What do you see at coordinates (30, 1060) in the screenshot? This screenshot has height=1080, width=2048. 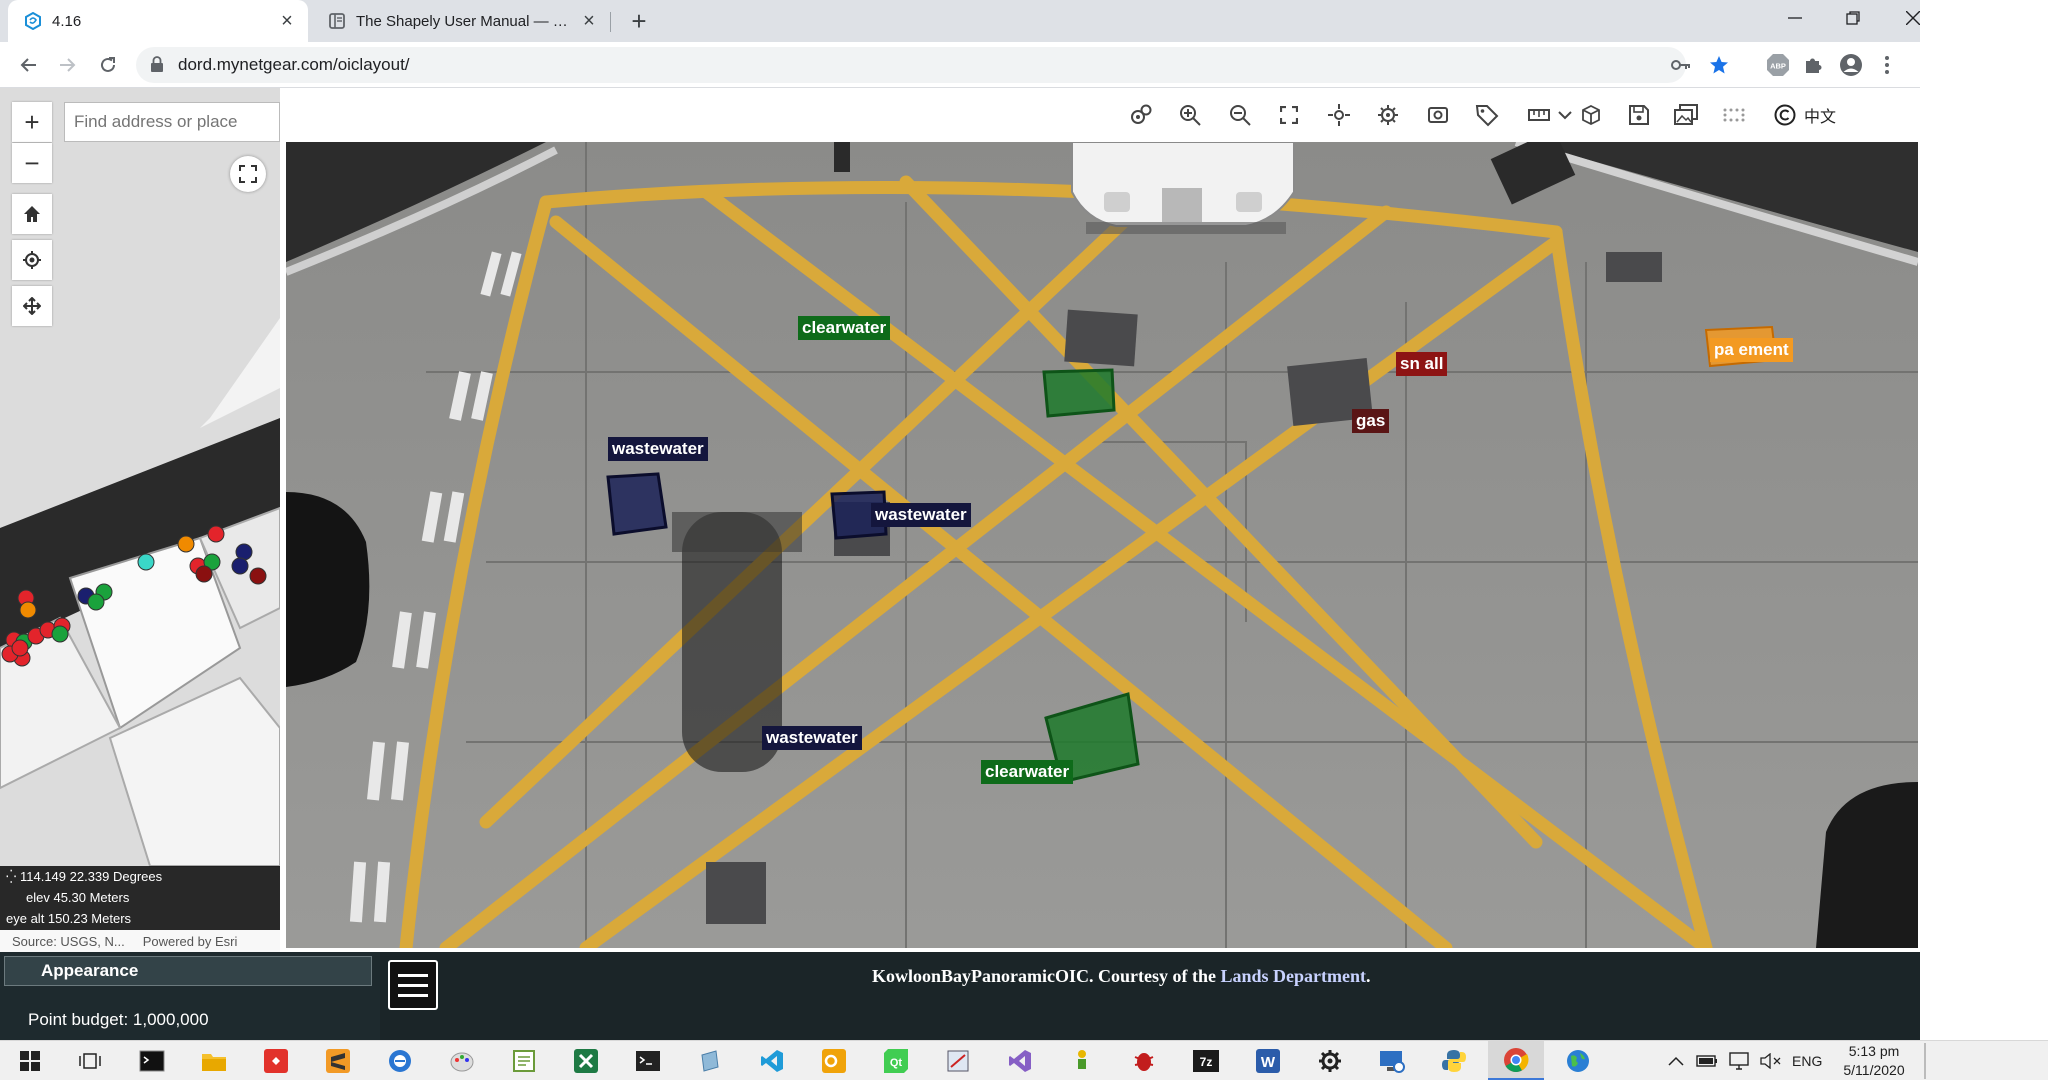 I see `start-icon` at bounding box center [30, 1060].